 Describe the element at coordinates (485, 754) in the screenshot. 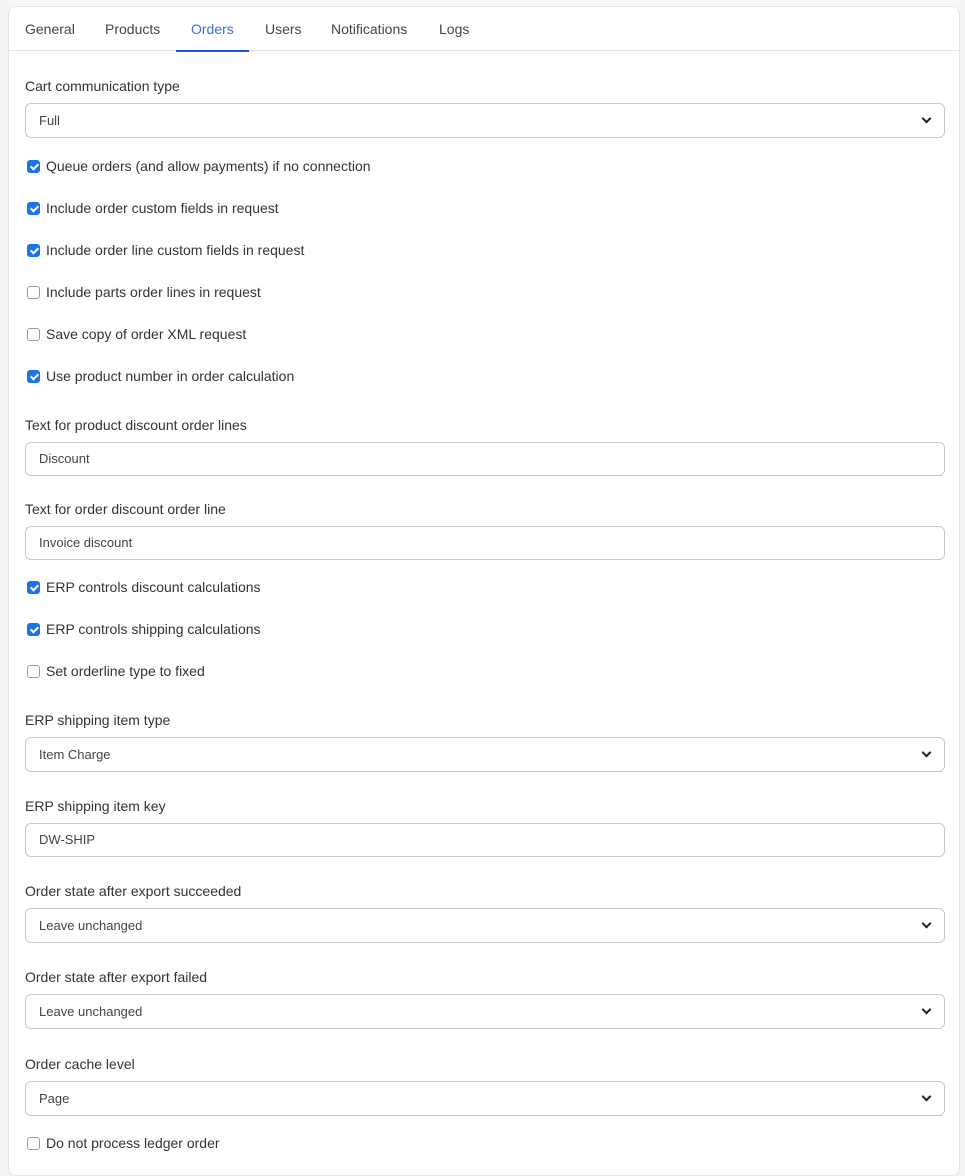

I see `erp-shipping-item-type-select: Item Charge` at that location.